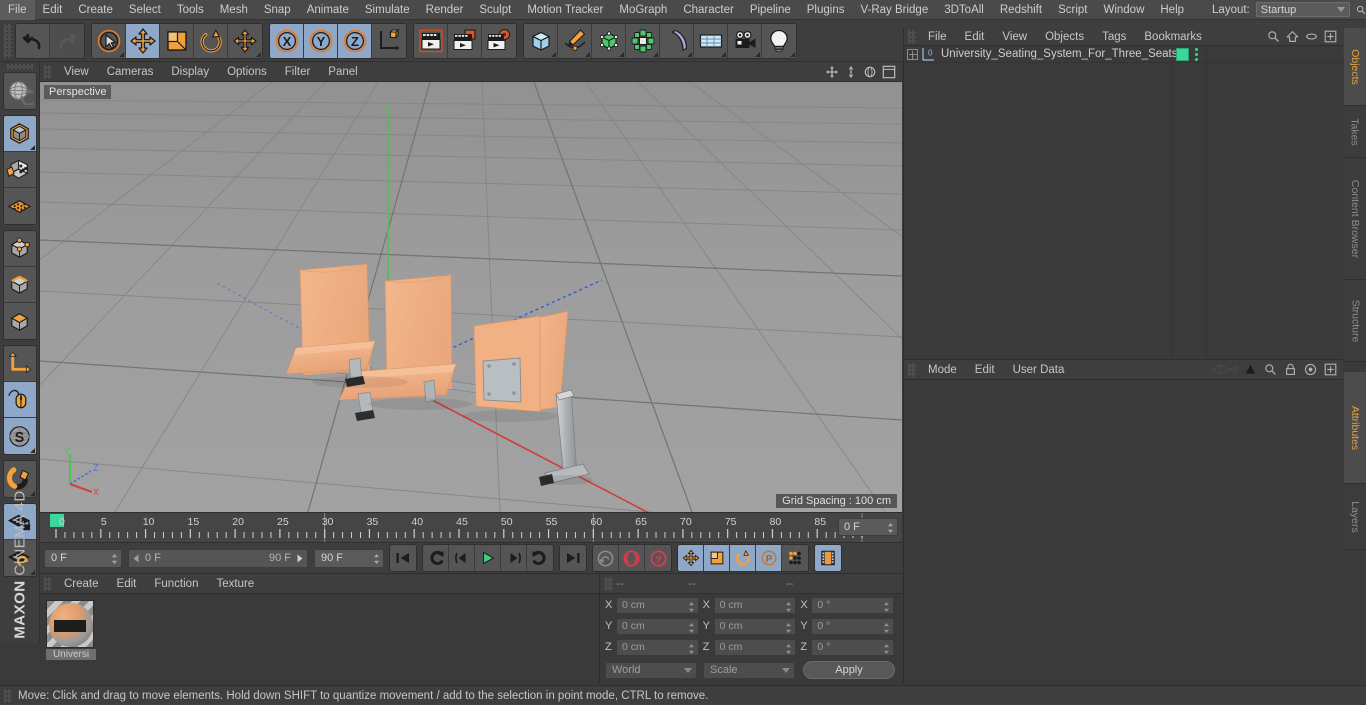  What do you see at coordinates (1292, 36) in the screenshot?
I see `home-icon` at bounding box center [1292, 36].